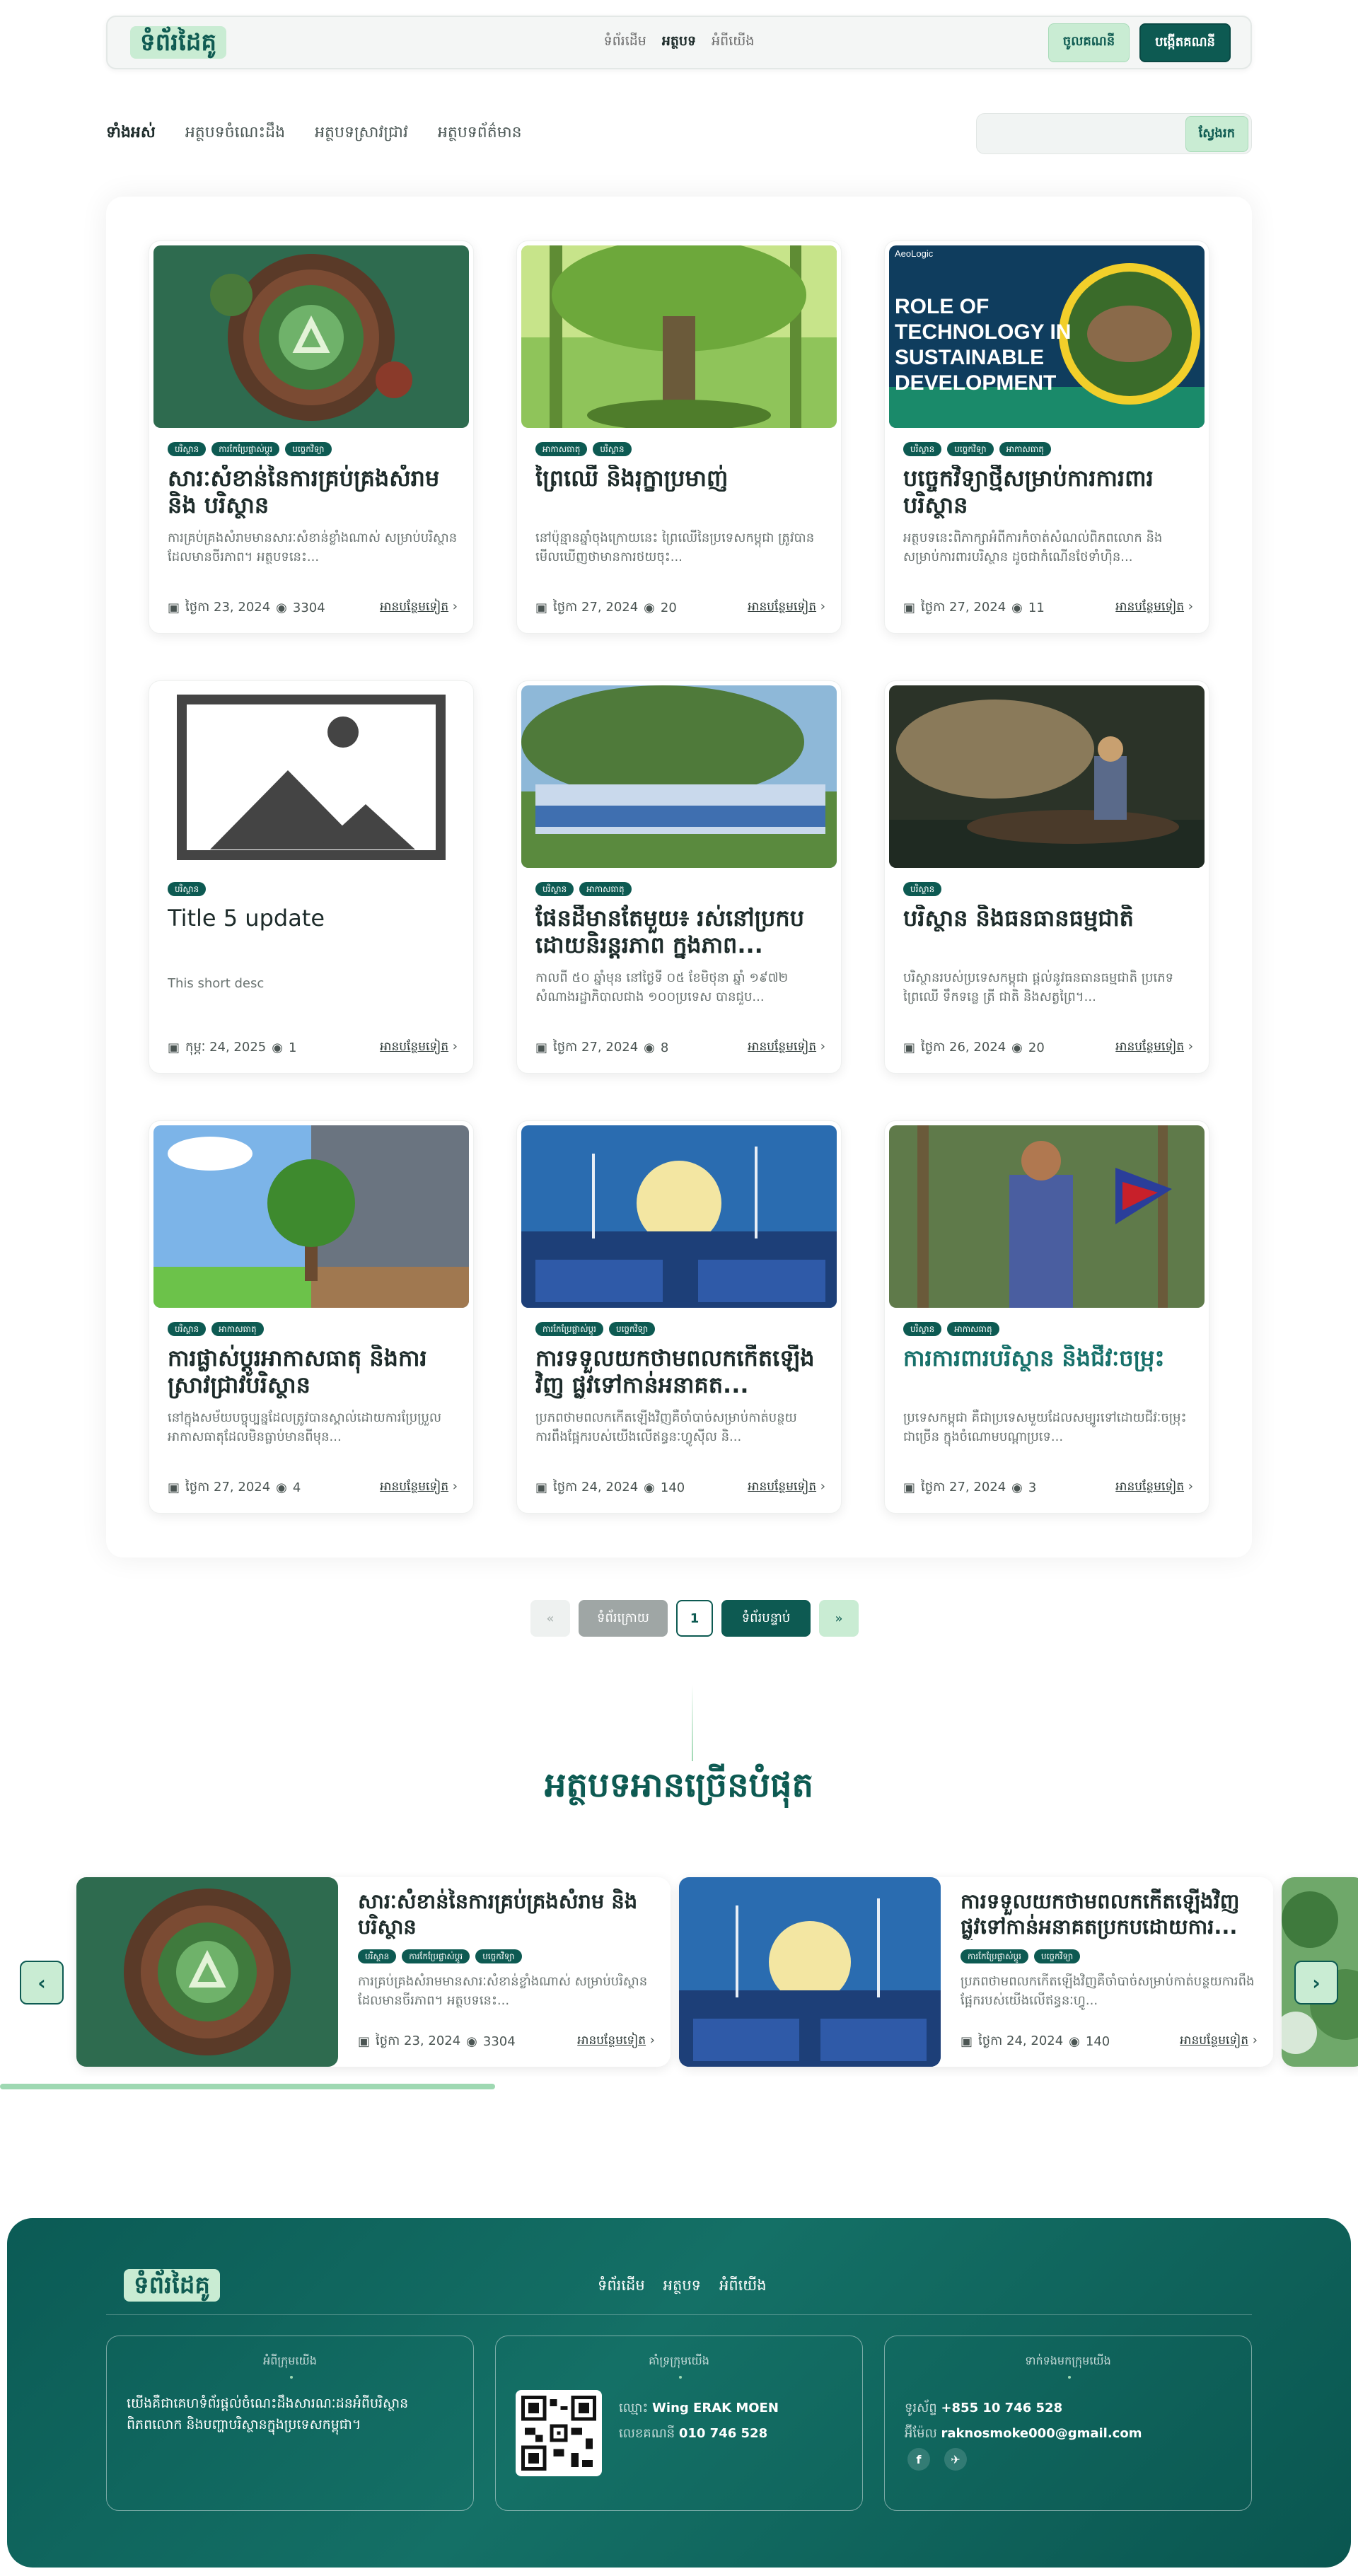 The width and height of the screenshot is (1358, 2576). Describe the element at coordinates (955, 2459) in the screenshot. I see `telegram-icon: ✈` at that location.